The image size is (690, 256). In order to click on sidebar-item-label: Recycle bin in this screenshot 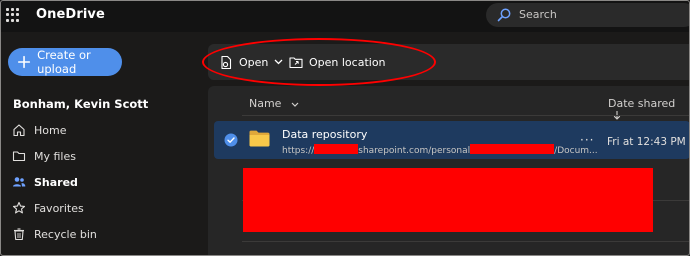, I will do `click(65, 234)`.